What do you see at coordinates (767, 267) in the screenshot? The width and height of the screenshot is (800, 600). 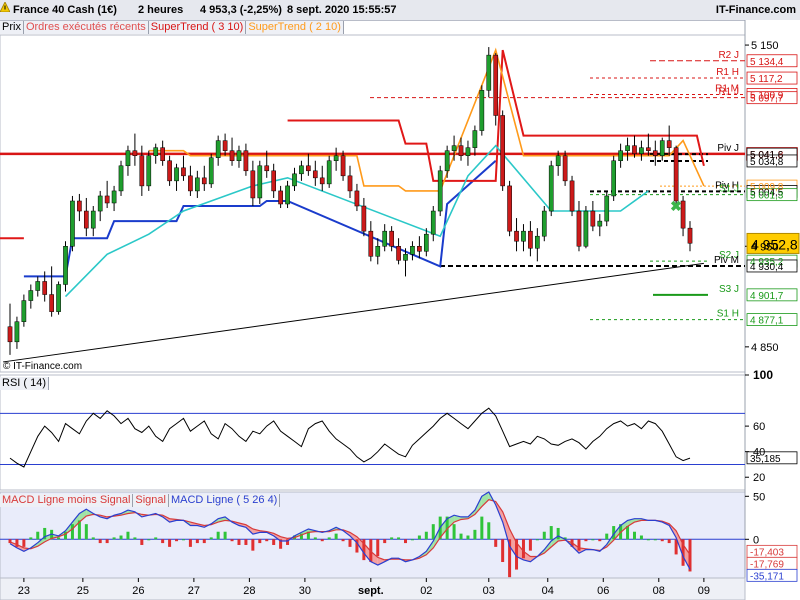 I see `level-value: 4 930,4` at bounding box center [767, 267].